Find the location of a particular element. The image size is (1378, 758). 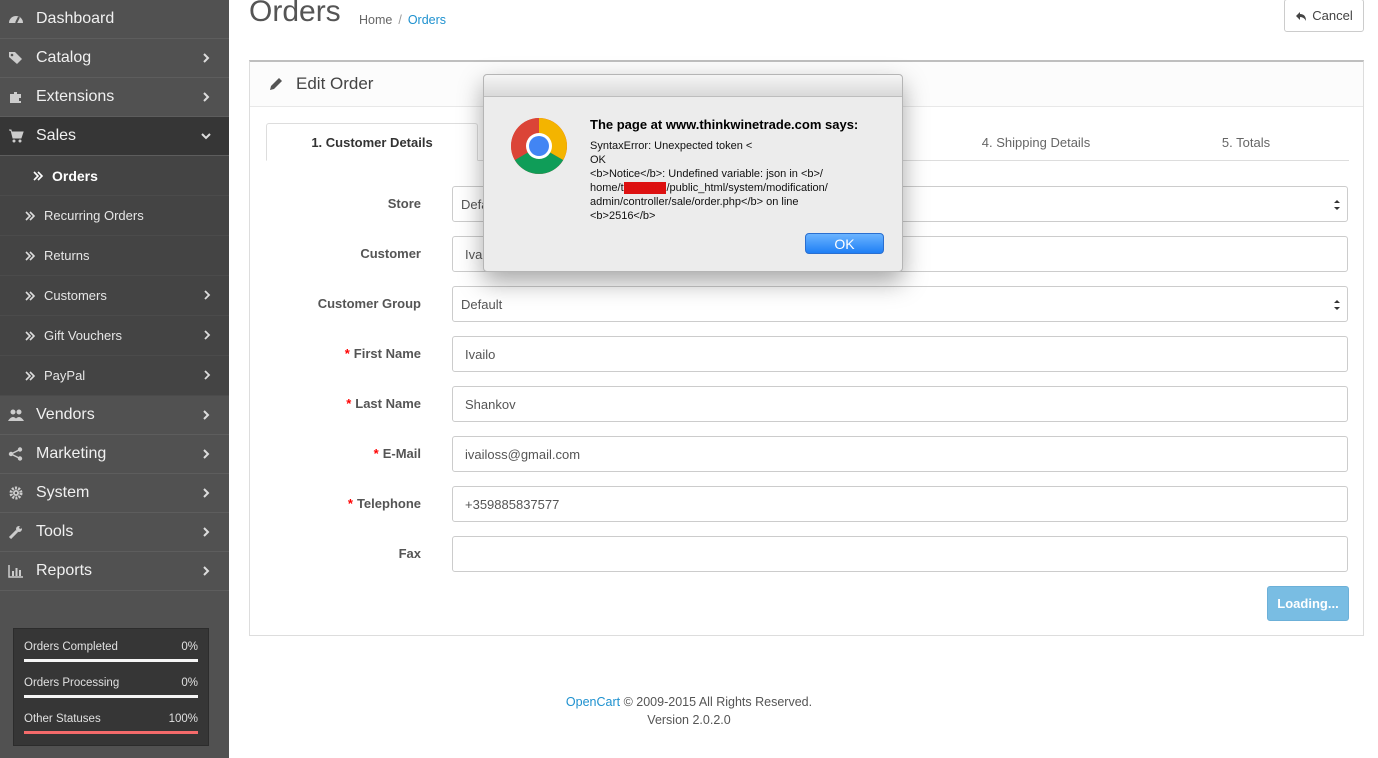

nav-dashboard: Dashboard is located at coordinates (114, 19).